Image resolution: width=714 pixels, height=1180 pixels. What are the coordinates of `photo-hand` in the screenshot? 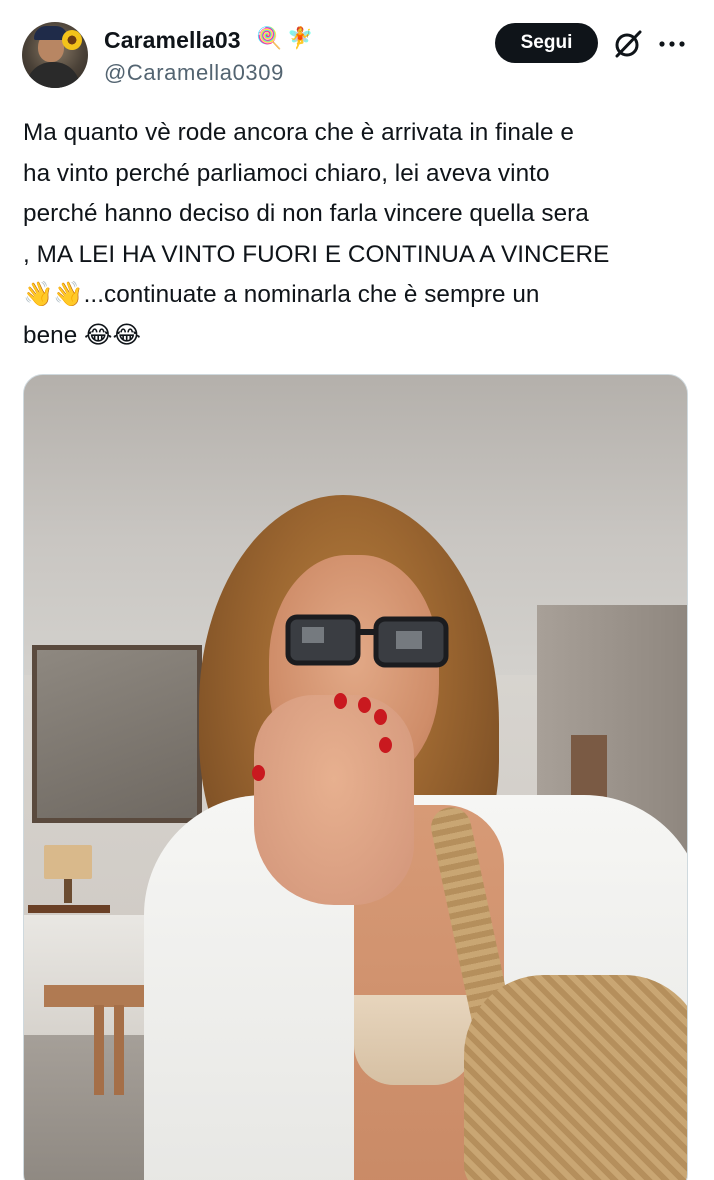 It's located at (334, 800).